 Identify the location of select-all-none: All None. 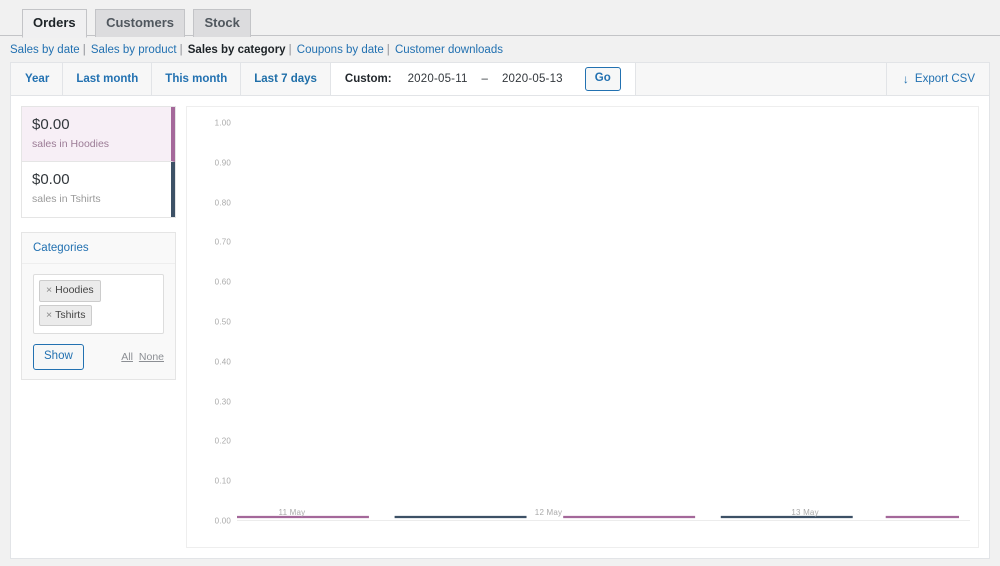
(141, 357).